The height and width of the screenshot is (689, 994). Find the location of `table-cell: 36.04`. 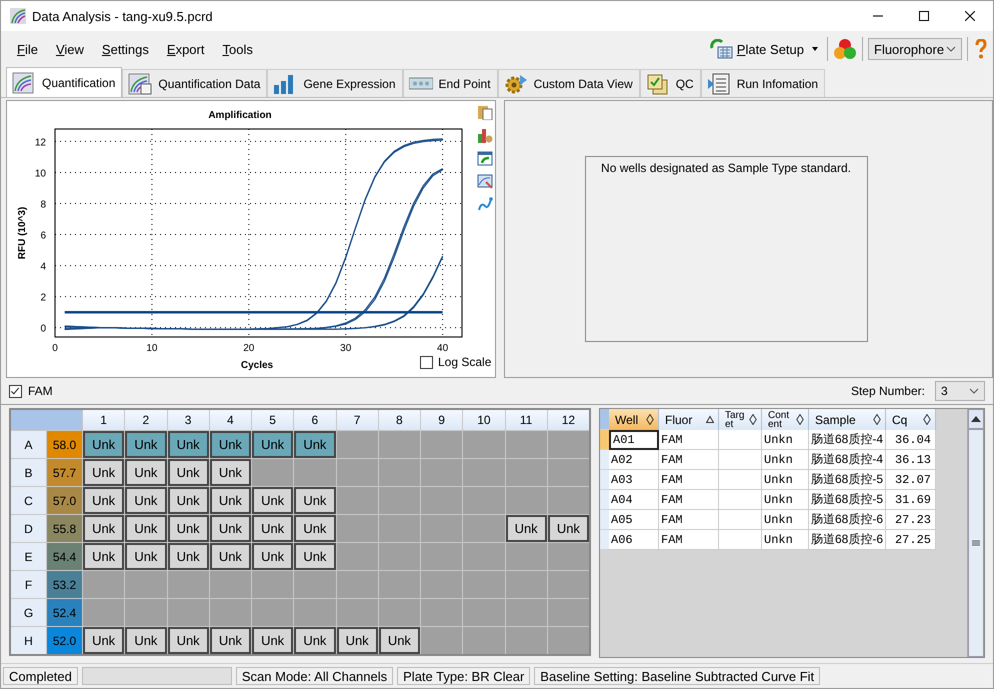

table-cell: 36.04 is located at coordinates (911, 440).